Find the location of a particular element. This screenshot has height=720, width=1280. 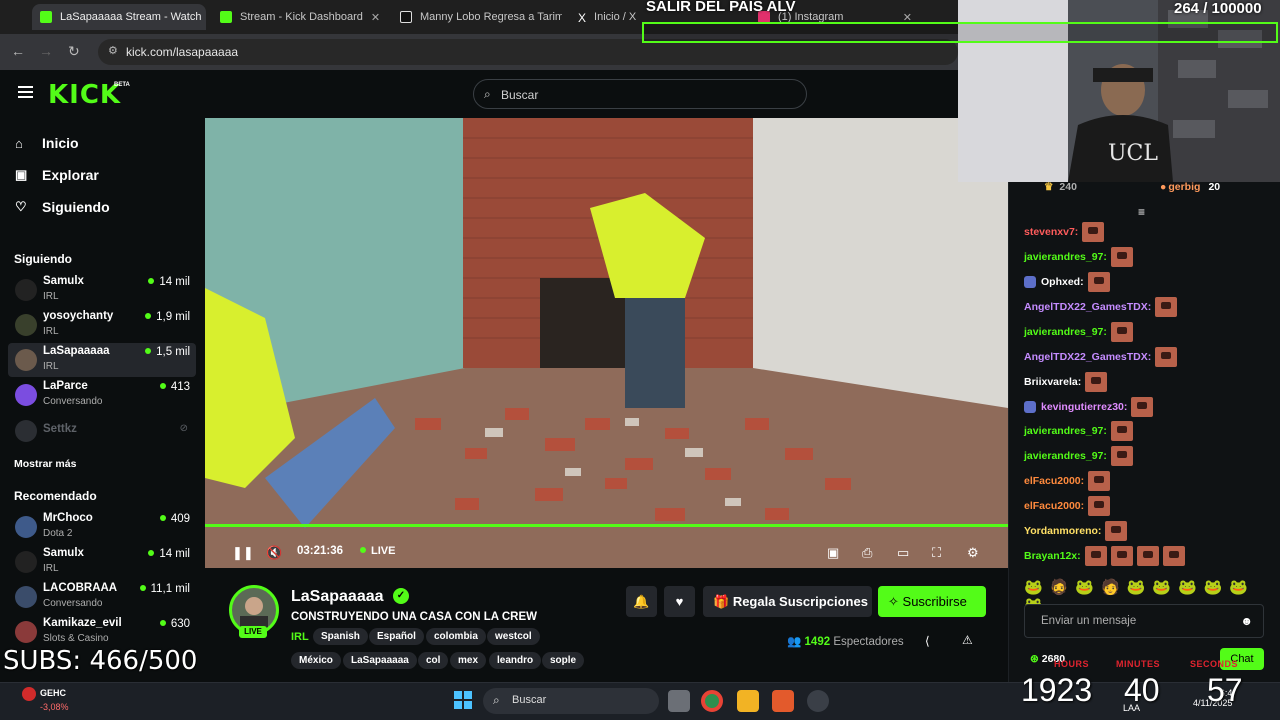

tag: México is located at coordinates (316, 660).